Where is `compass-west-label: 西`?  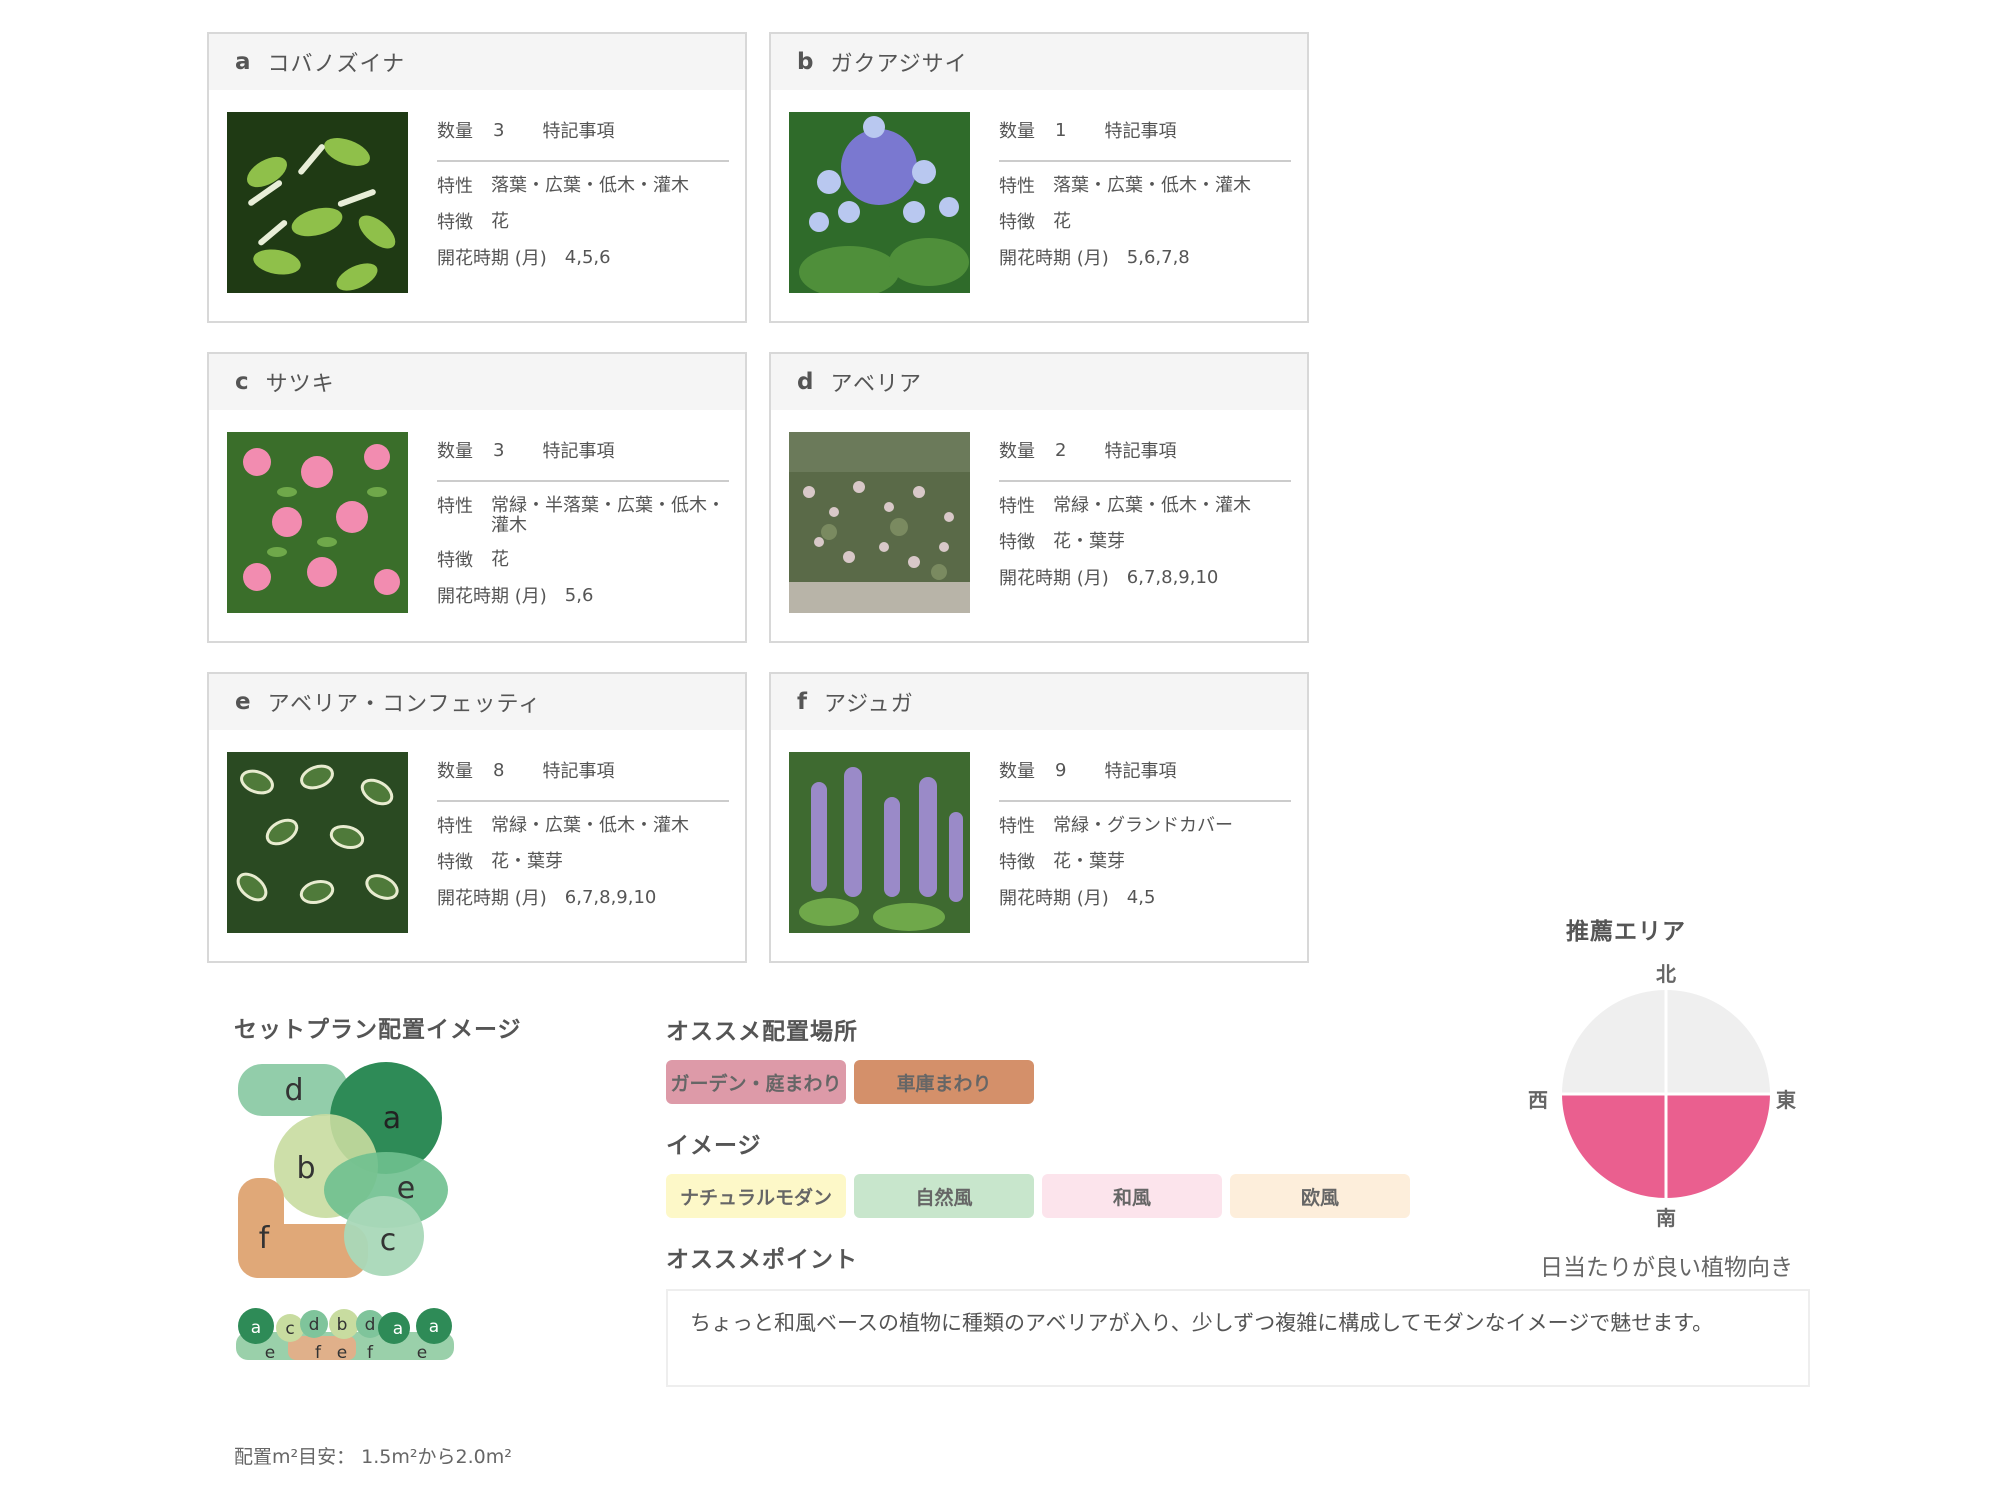 compass-west-label: 西 is located at coordinates (1538, 1100).